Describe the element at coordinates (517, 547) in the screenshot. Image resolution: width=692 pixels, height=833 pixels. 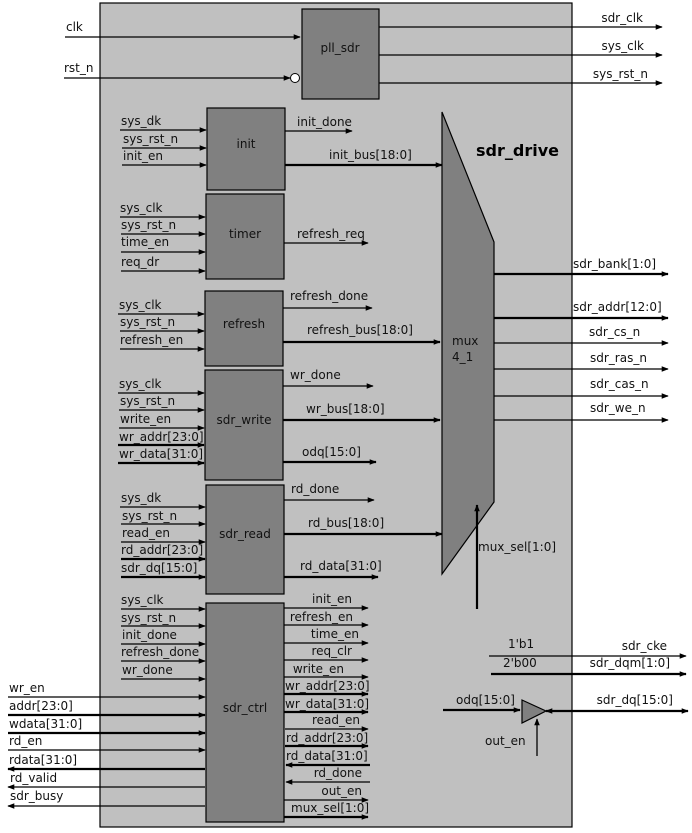
I see `mux-sel-label: mux_sel[1:0]` at that location.